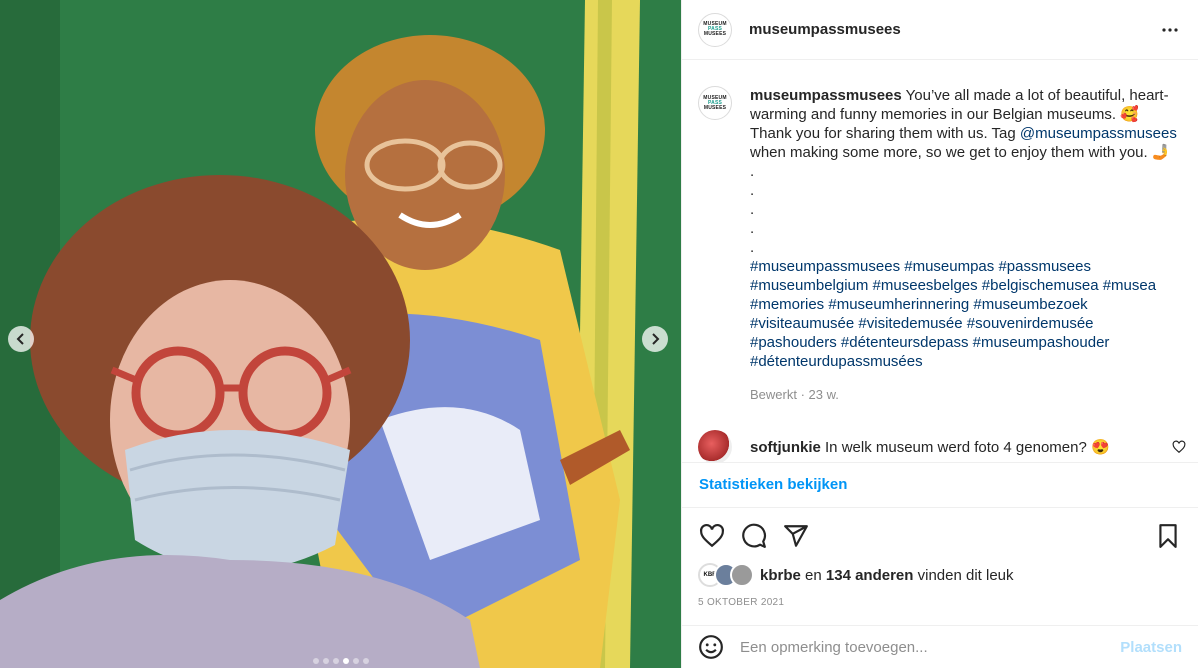  I want to click on more-horizontal-icon, so click(1170, 29).